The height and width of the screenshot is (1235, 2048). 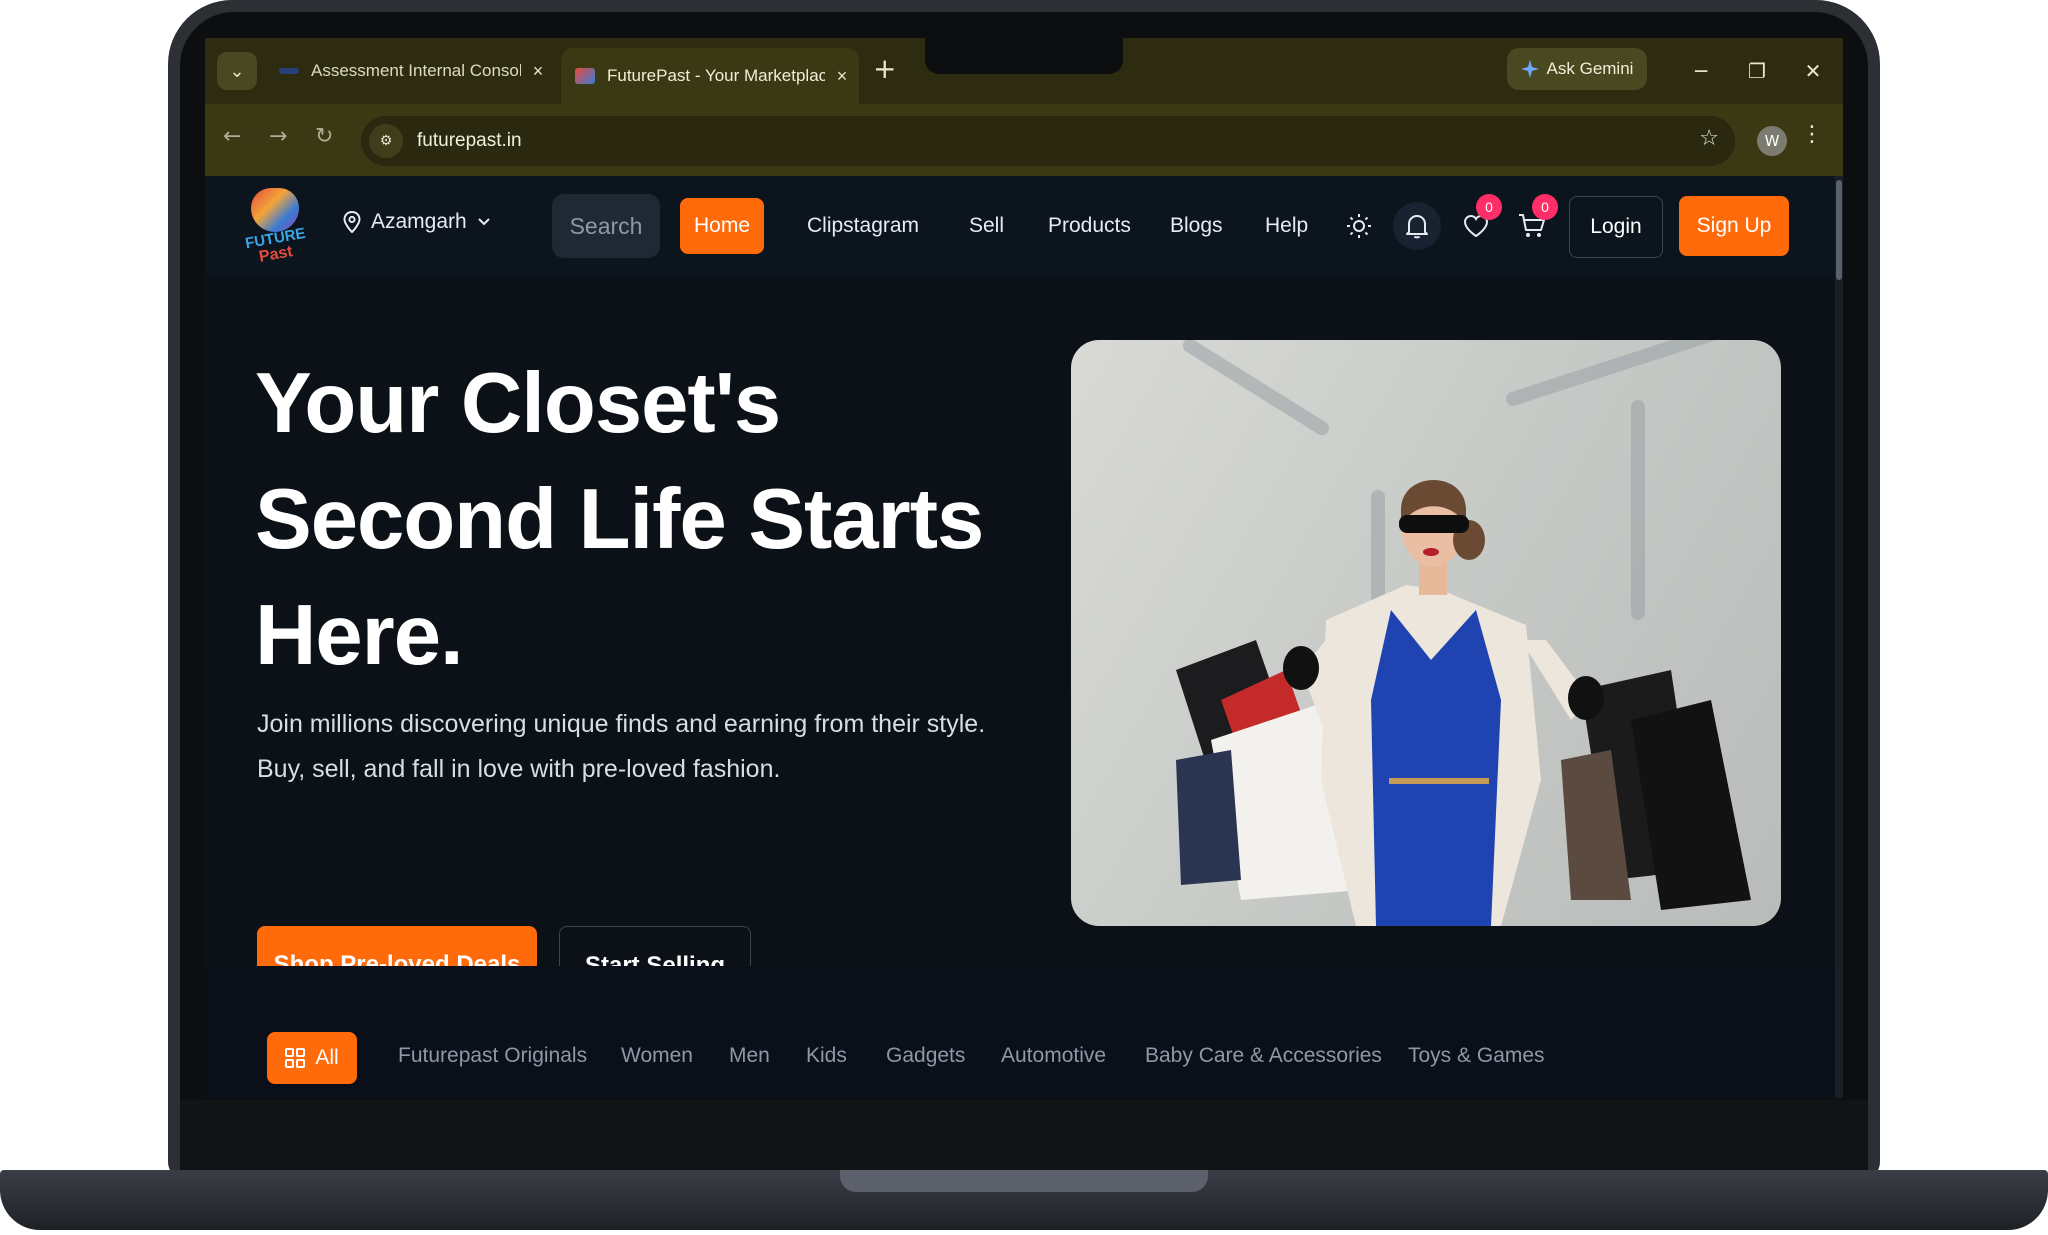 I want to click on location-pin-icon, so click(x=352, y=222).